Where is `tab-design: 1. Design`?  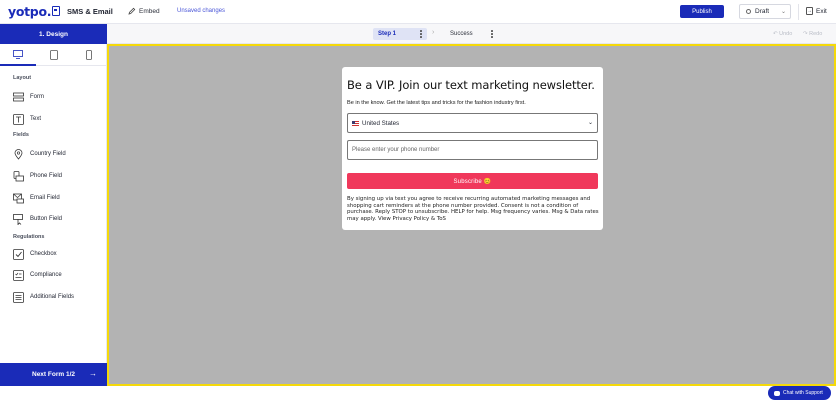
tab-design: 1. Design is located at coordinates (53, 34).